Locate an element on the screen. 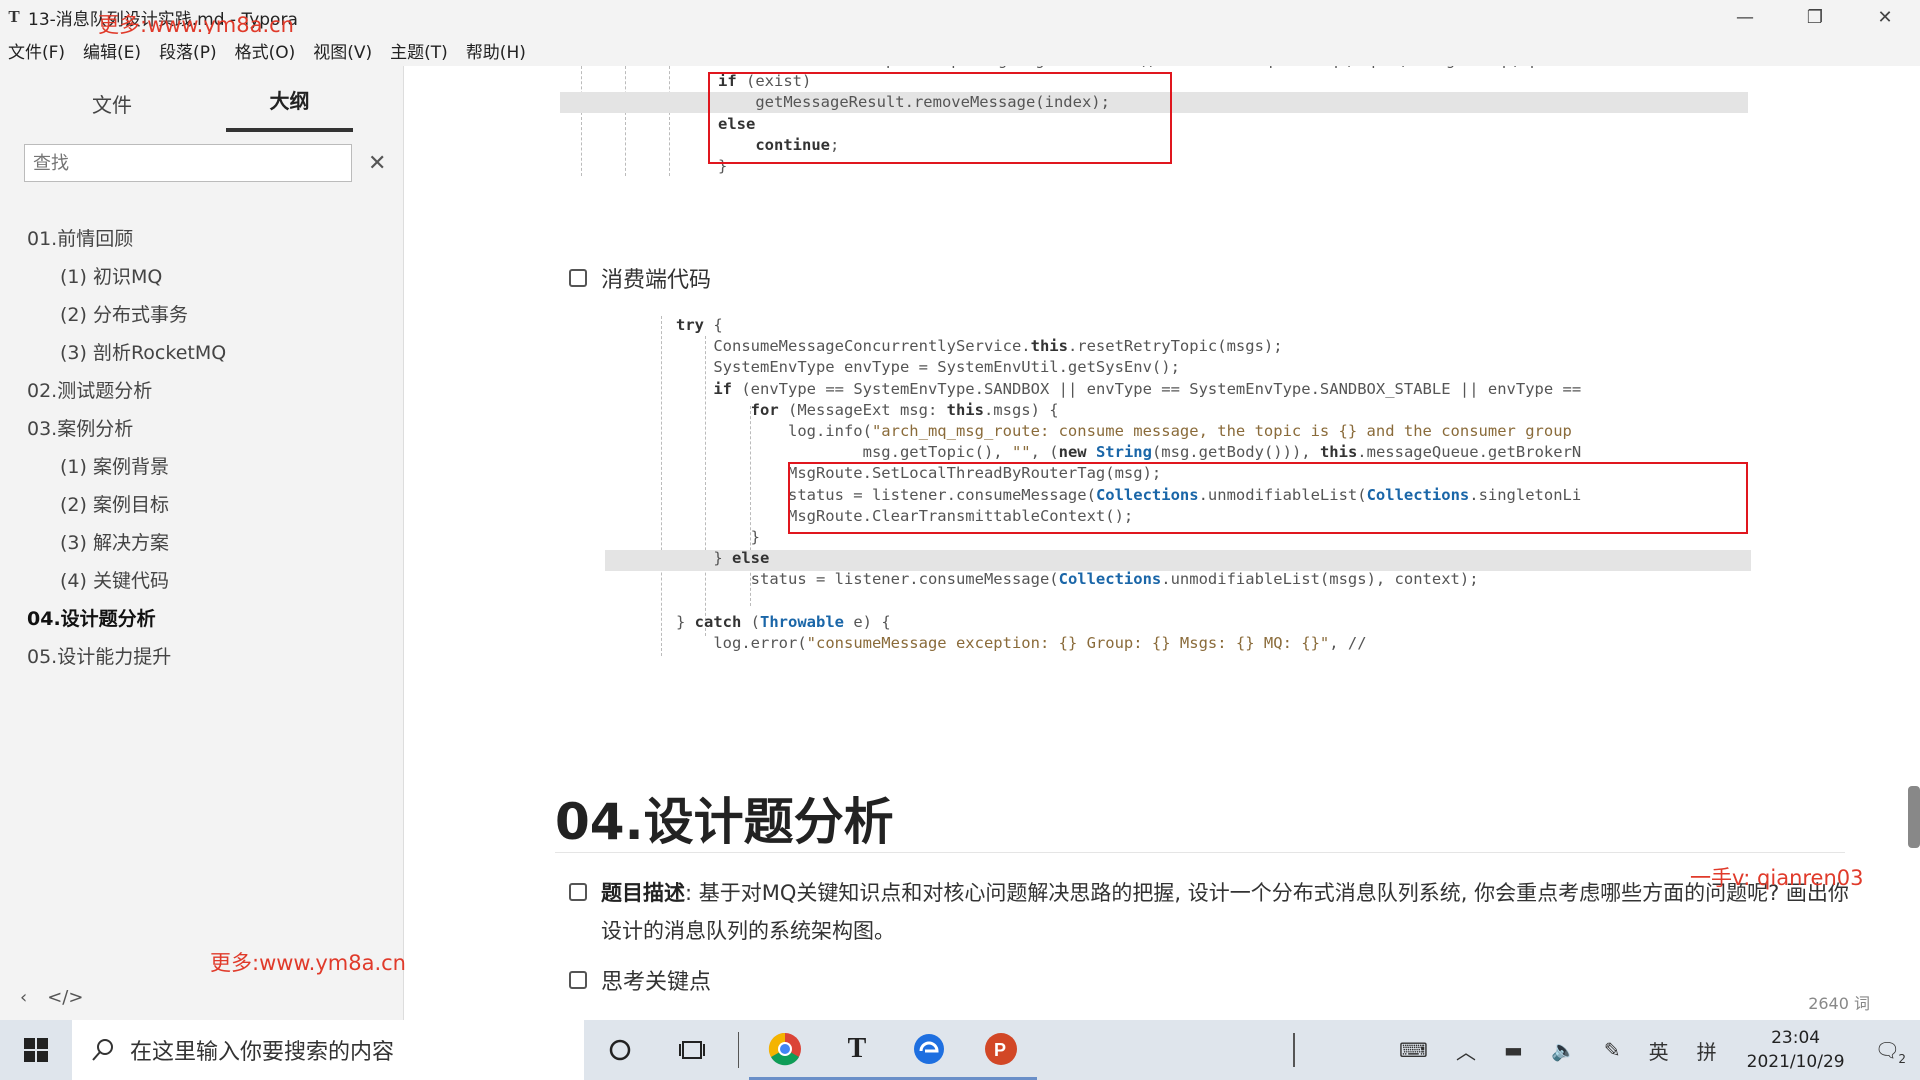 This screenshot has width=1920, height=1080. outline-item: (2) 案例目标 is located at coordinates (201, 505).